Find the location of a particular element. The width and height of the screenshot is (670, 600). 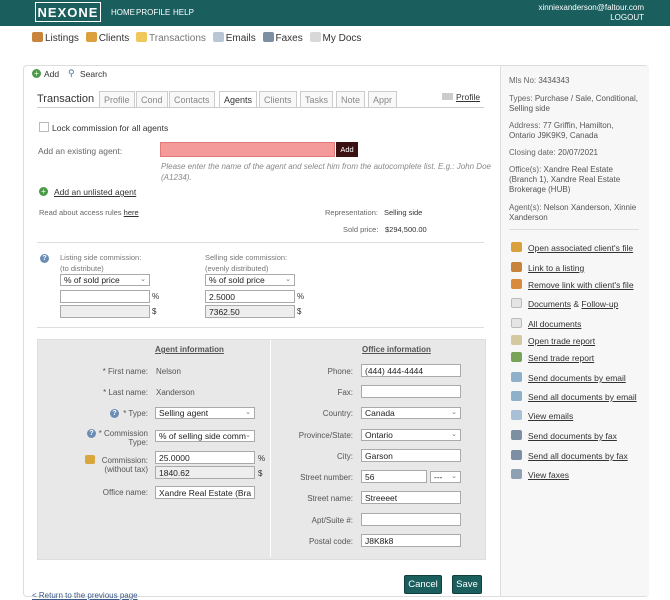

agent-commission-amount-input: 1840.62 is located at coordinates (205, 472).